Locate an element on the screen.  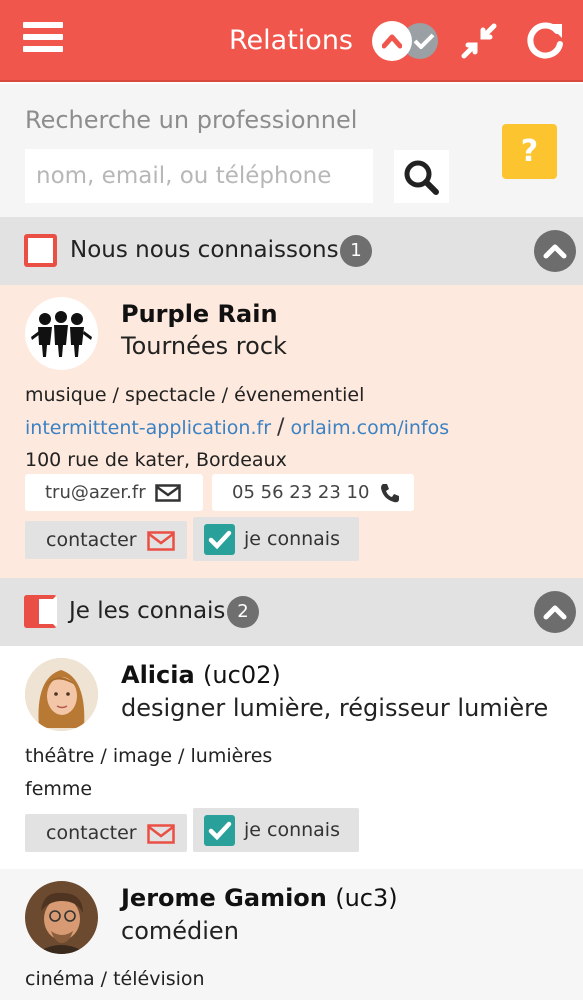
search-icon is located at coordinates (421, 177).